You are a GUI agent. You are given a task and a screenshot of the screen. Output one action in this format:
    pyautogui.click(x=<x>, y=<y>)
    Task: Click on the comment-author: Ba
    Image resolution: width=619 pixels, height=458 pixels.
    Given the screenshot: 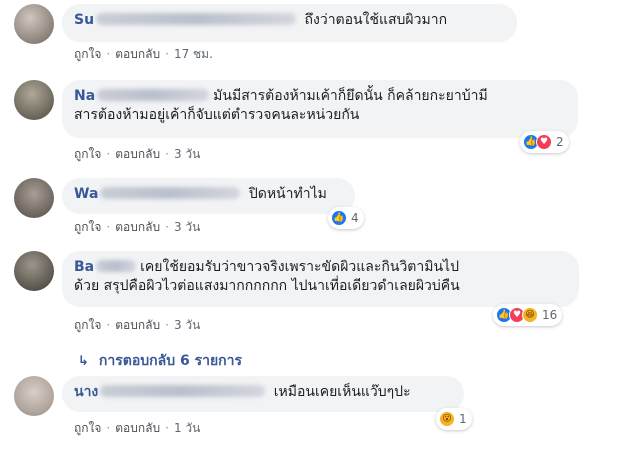 What is the action you would take?
    pyautogui.click(x=84, y=267)
    